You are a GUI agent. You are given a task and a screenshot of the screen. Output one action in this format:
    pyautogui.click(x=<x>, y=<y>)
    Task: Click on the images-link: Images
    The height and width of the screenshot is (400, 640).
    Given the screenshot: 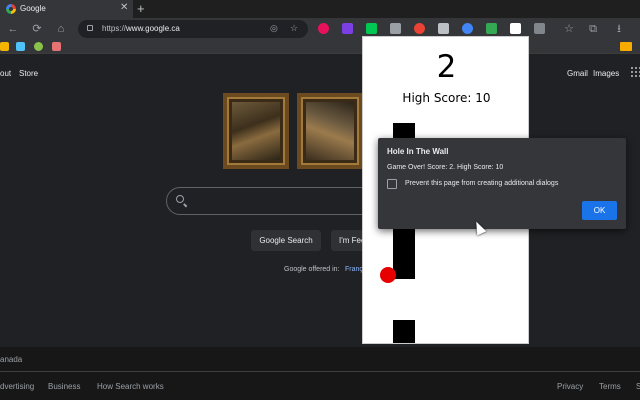 What is the action you would take?
    pyautogui.click(x=606, y=73)
    